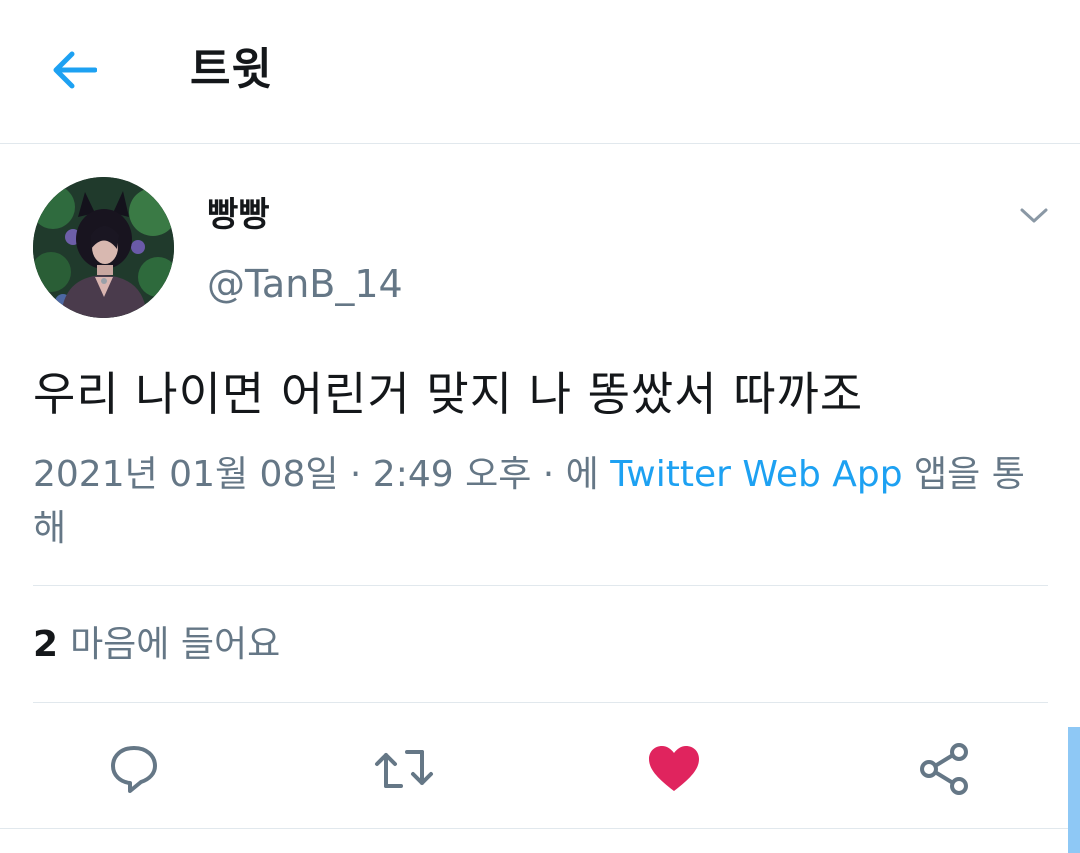 Image resolution: width=1080 pixels, height=853 pixels. Describe the element at coordinates (305, 284) in the screenshot. I see `user-handle: @TanB_14` at that location.